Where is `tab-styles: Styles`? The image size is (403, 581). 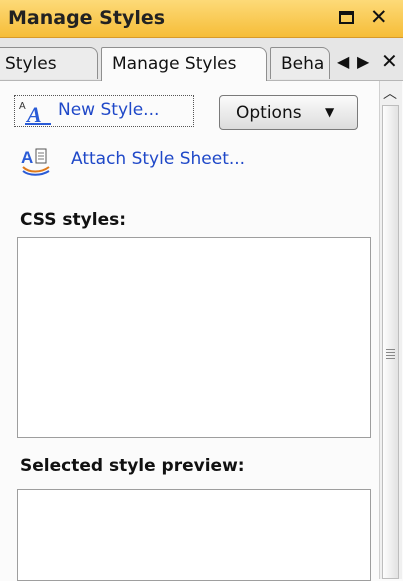
tab-styles: Styles is located at coordinates (49, 63).